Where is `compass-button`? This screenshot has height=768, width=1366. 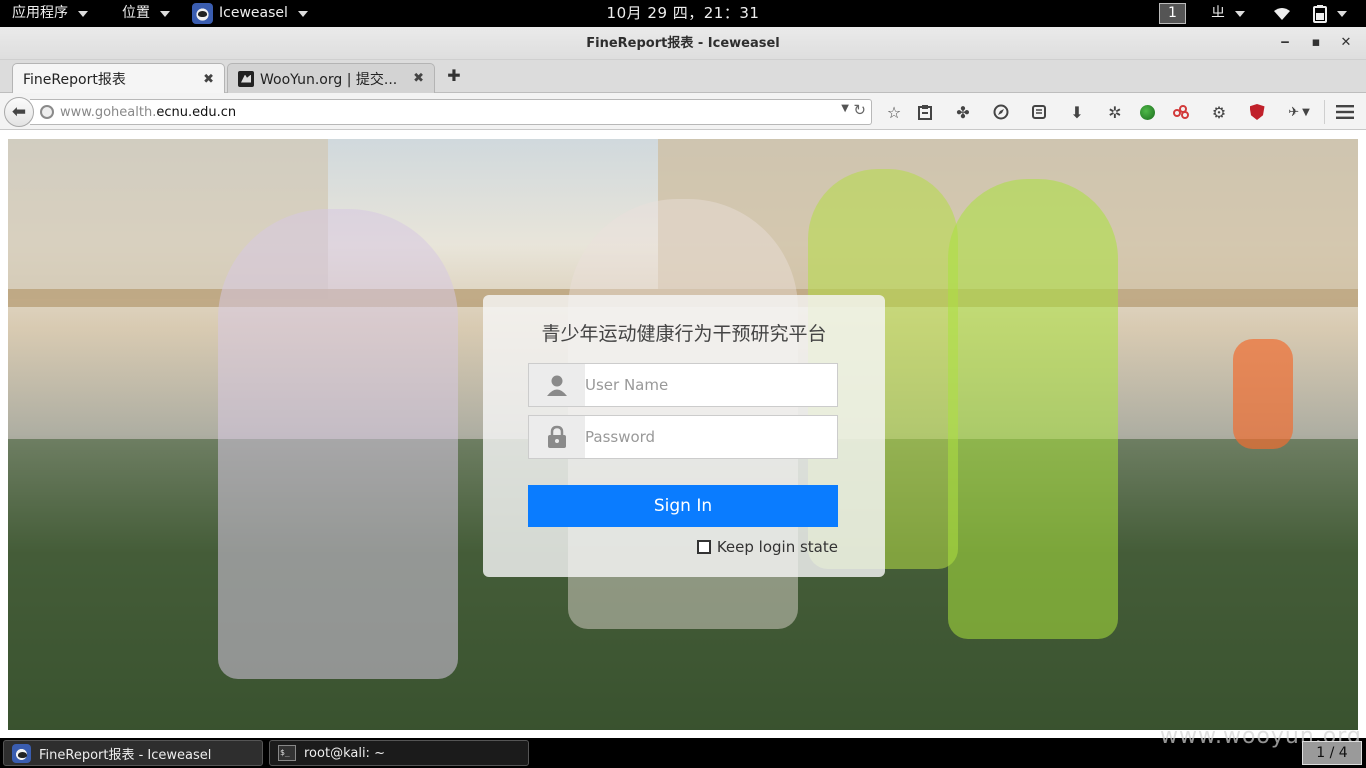
compass-button is located at coordinates (1001, 112).